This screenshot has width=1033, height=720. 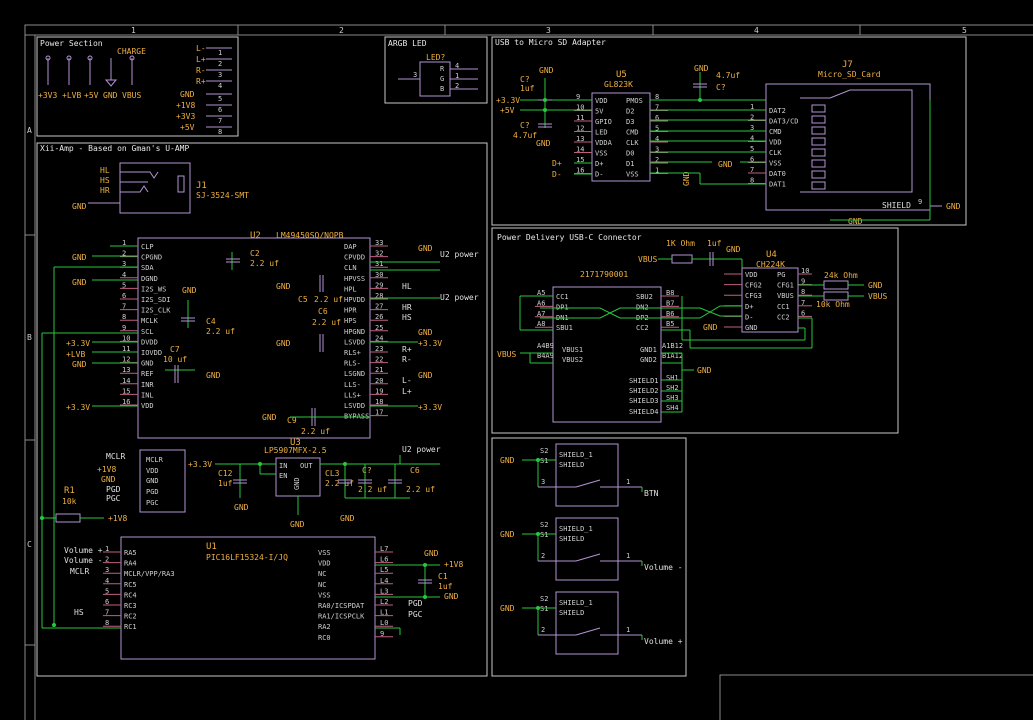 What do you see at coordinates (805, 271) in the screenshot?
I see `u4-right-pin-num: 10` at bounding box center [805, 271].